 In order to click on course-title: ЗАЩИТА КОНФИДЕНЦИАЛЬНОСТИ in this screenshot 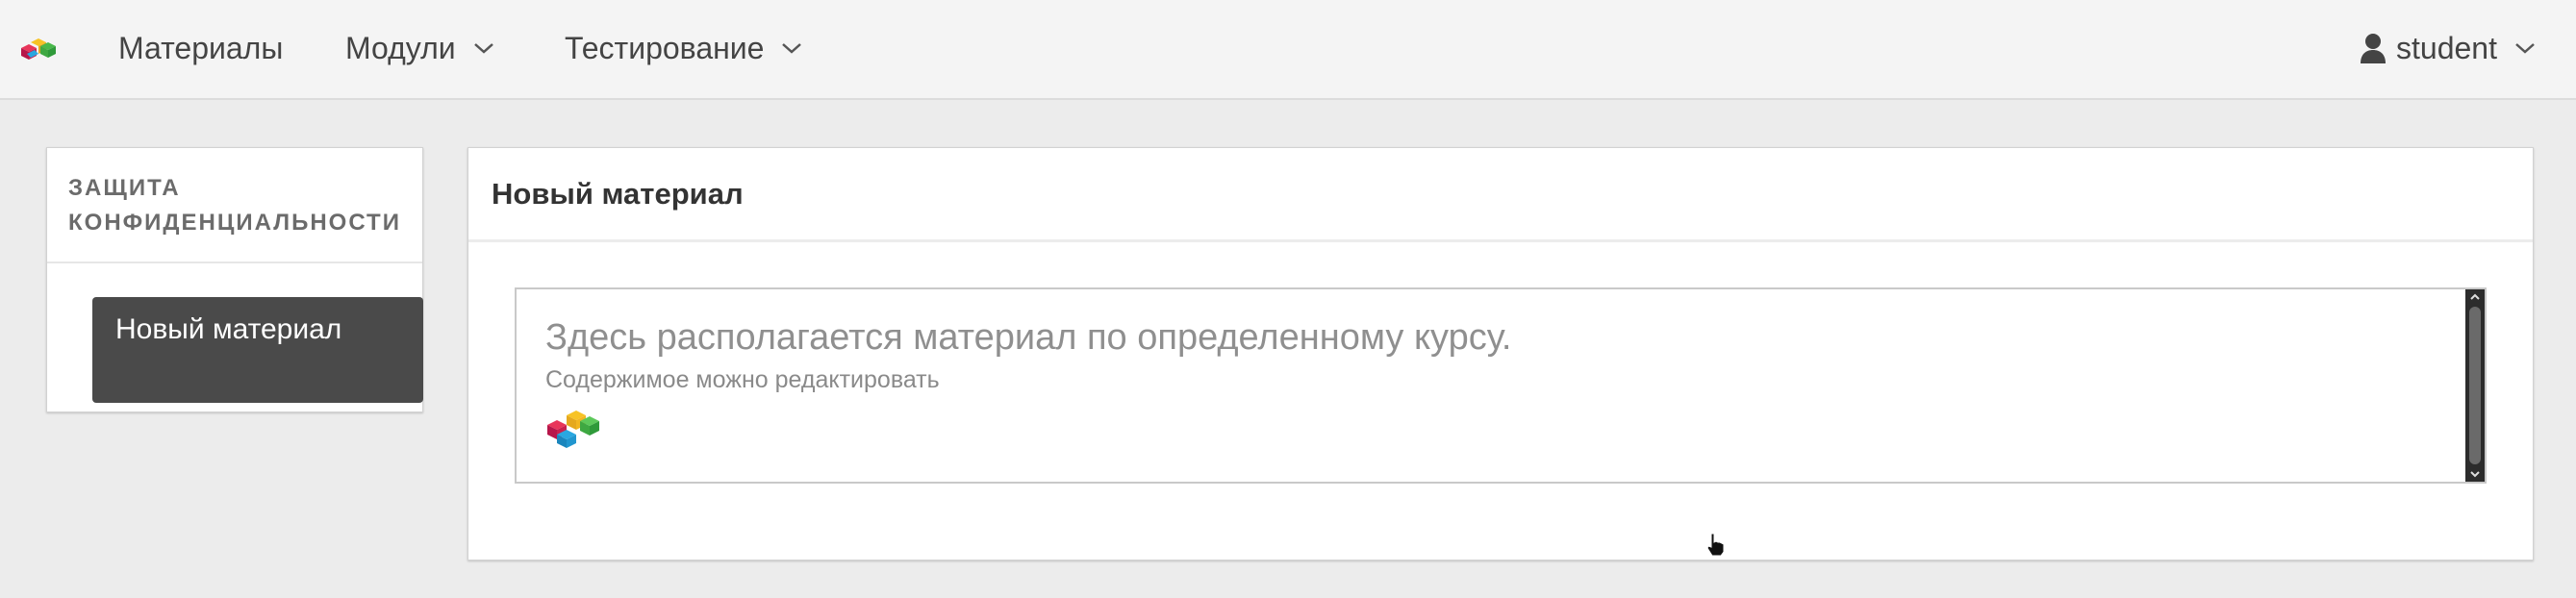, I will do `click(235, 206)`.